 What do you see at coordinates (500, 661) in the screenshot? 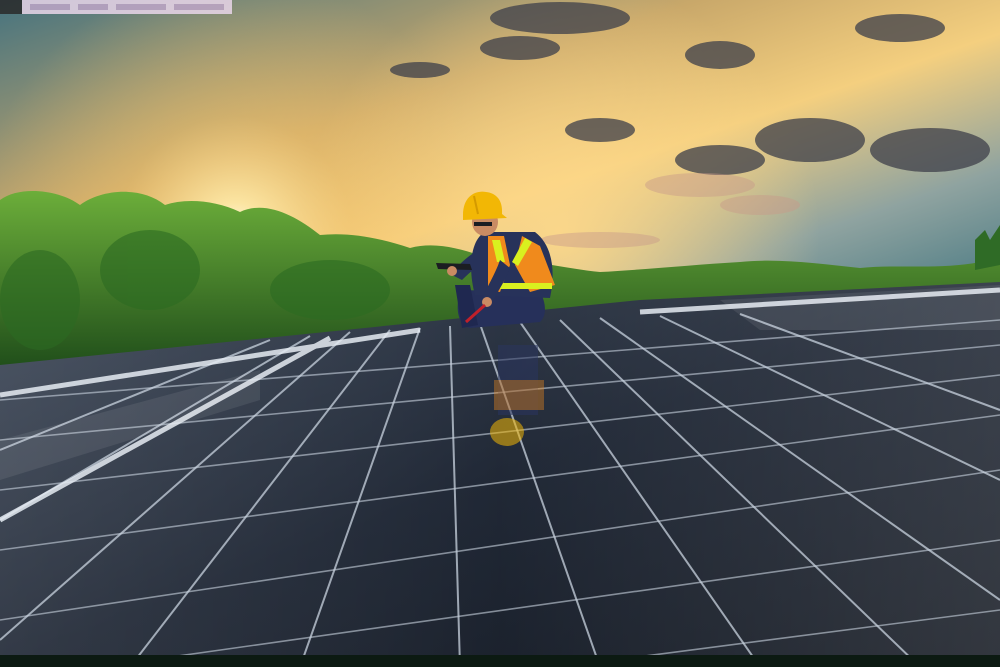
I see `bottom-bar` at bounding box center [500, 661].